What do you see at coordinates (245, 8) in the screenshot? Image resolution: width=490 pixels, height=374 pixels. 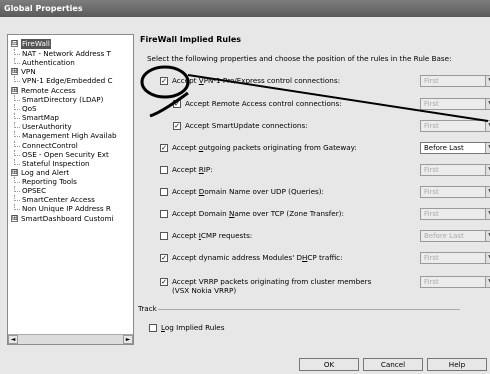 I see `window-title: Global Properties` at bounding box center [245, 8].